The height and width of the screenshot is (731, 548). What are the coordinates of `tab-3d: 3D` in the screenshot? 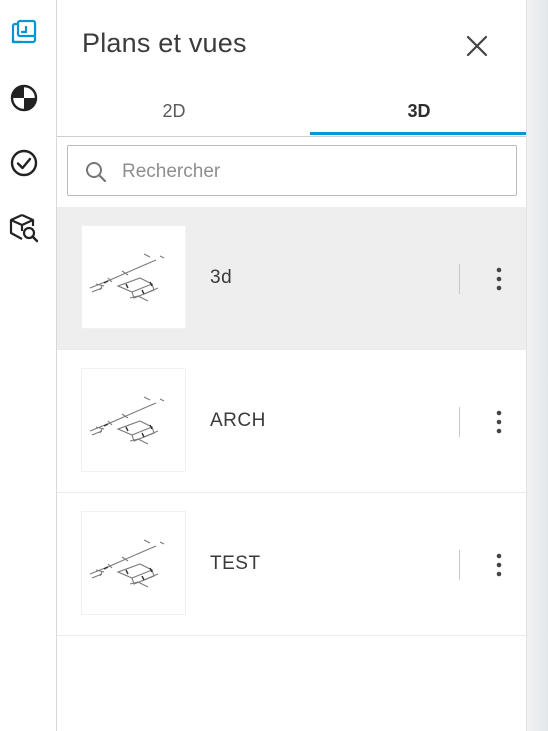 It's located at (419, 111).